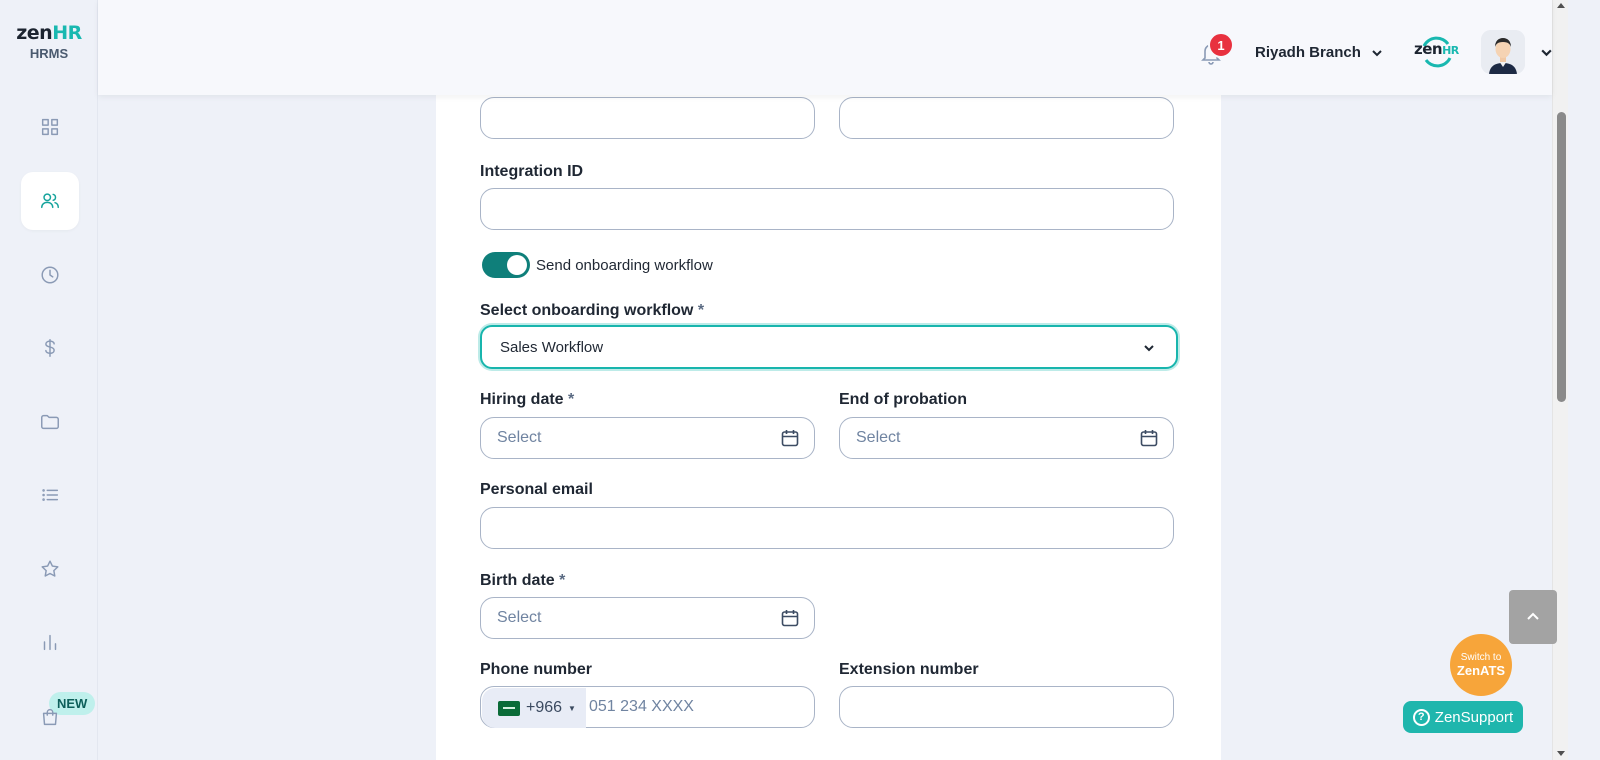 The image size is (1600, 760). I want to click on user-menu-chevron-icon, so click(1546, 52).